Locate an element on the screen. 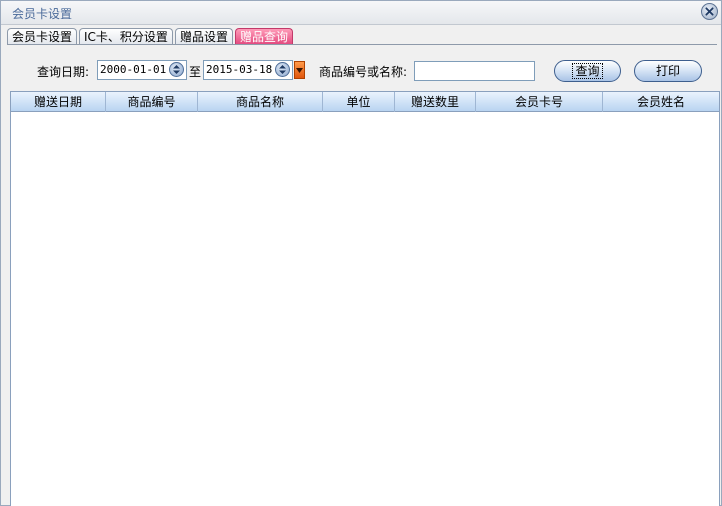  tab-divider is located at coordinates (362, 44).